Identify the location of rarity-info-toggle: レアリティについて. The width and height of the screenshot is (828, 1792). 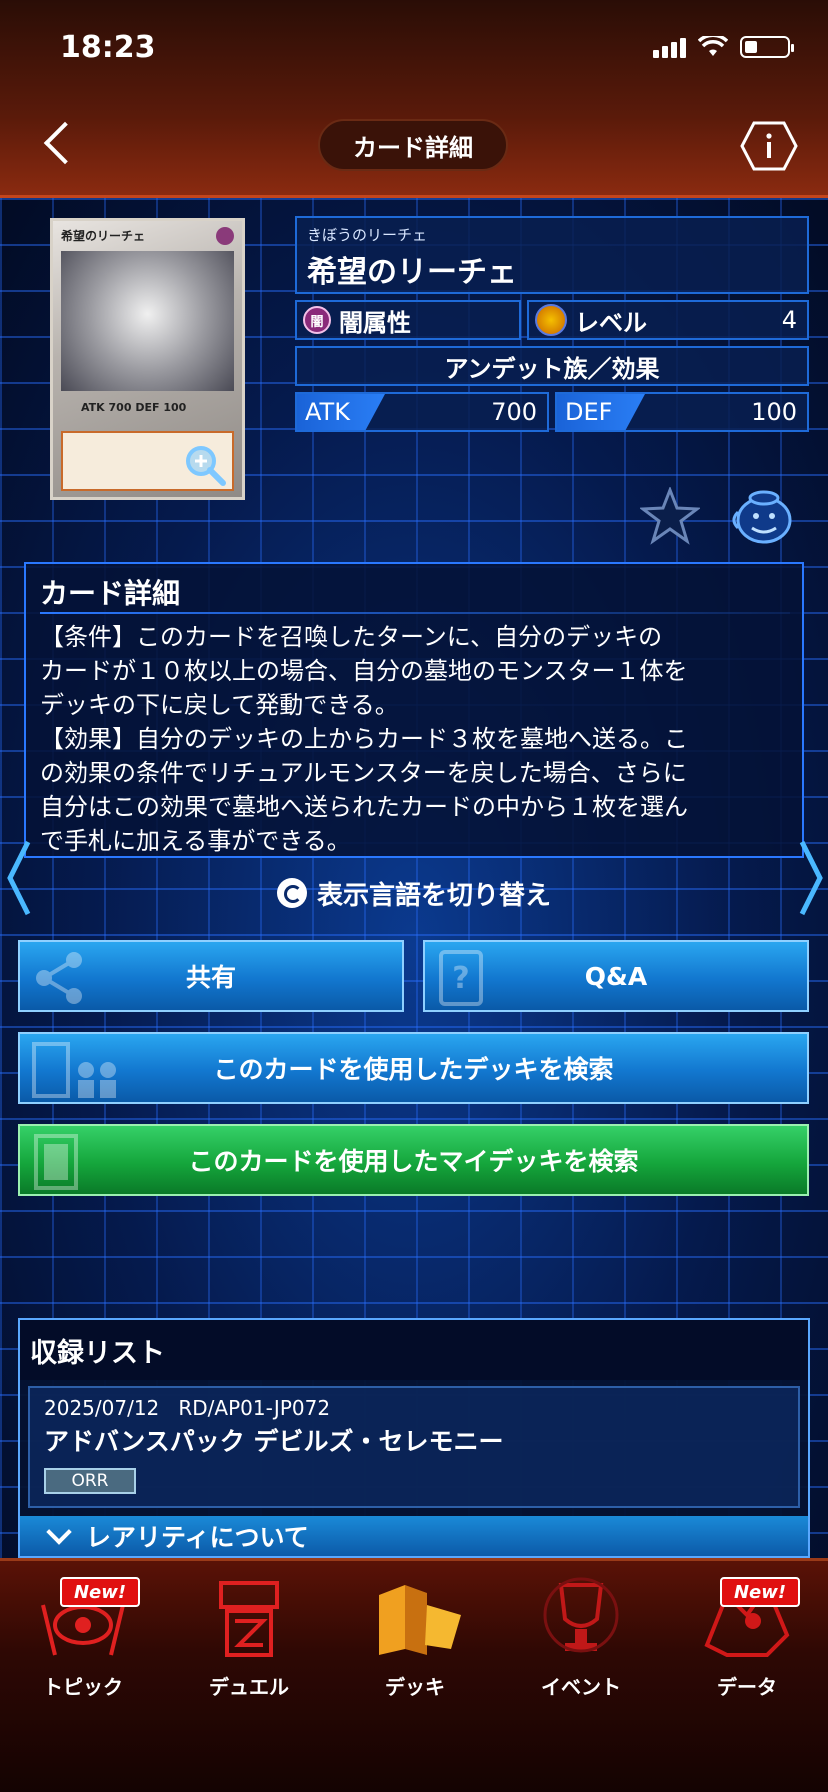
(414, 1536).